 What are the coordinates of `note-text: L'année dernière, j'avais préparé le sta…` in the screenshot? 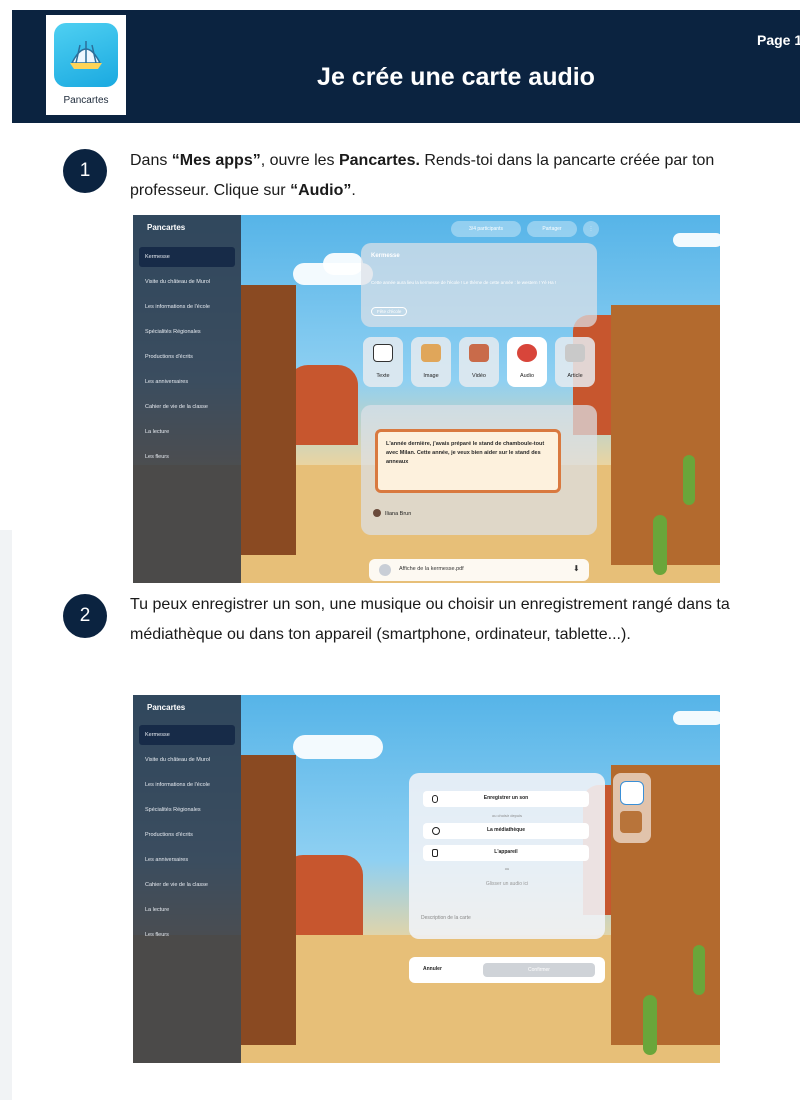 It's located at (465, 453).